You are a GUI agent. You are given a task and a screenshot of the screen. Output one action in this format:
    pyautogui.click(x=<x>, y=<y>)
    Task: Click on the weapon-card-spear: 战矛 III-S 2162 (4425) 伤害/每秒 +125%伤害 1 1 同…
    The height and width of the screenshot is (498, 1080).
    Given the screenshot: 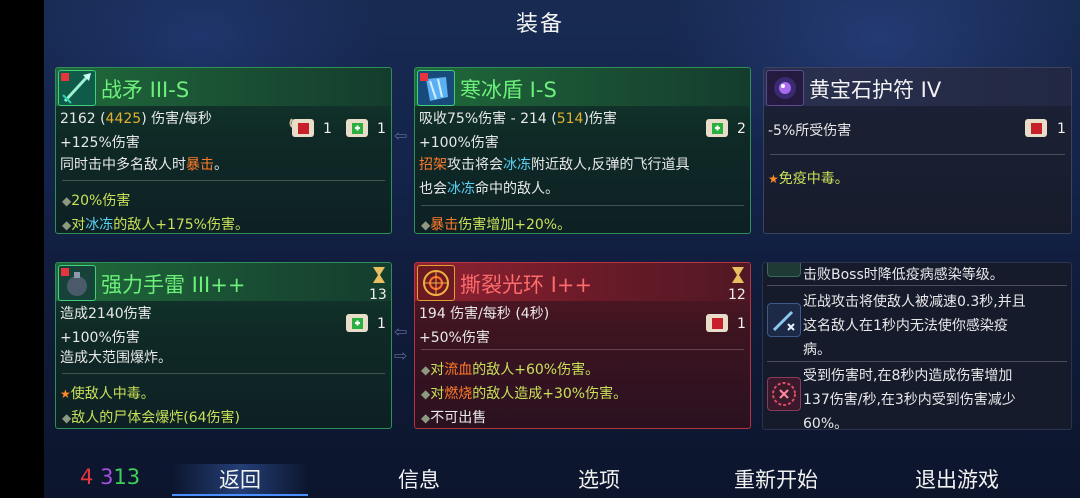 What is the action you would take?
    pyautogui.click(x=223, y=150)
    